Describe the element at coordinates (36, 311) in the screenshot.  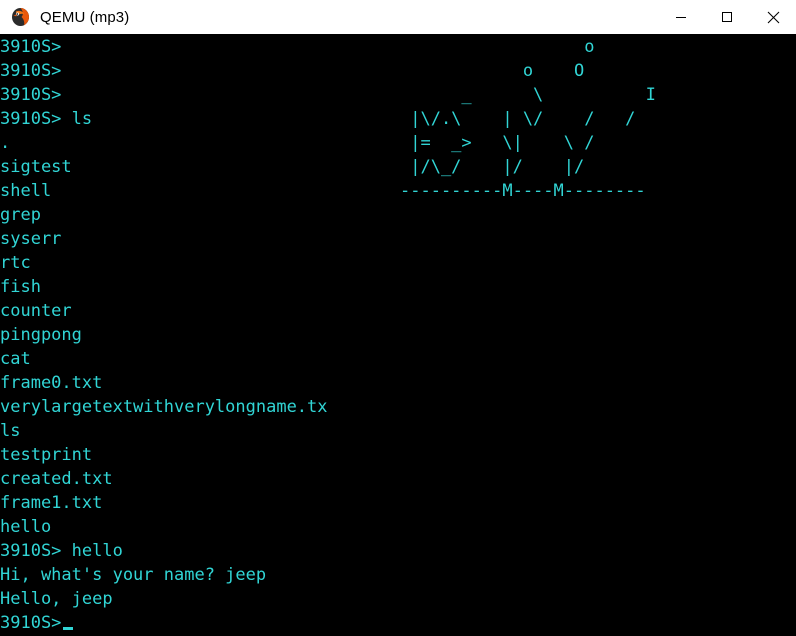
I see `terminal-line: counter` at that location.